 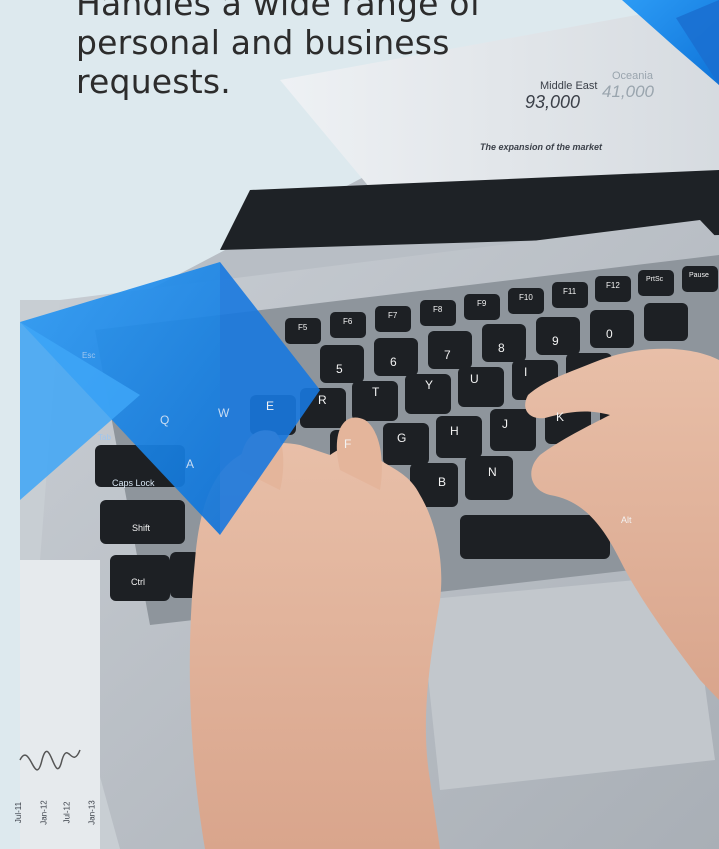 I want to click on chart-tick: Jan-12, so click(x=44, y=812).